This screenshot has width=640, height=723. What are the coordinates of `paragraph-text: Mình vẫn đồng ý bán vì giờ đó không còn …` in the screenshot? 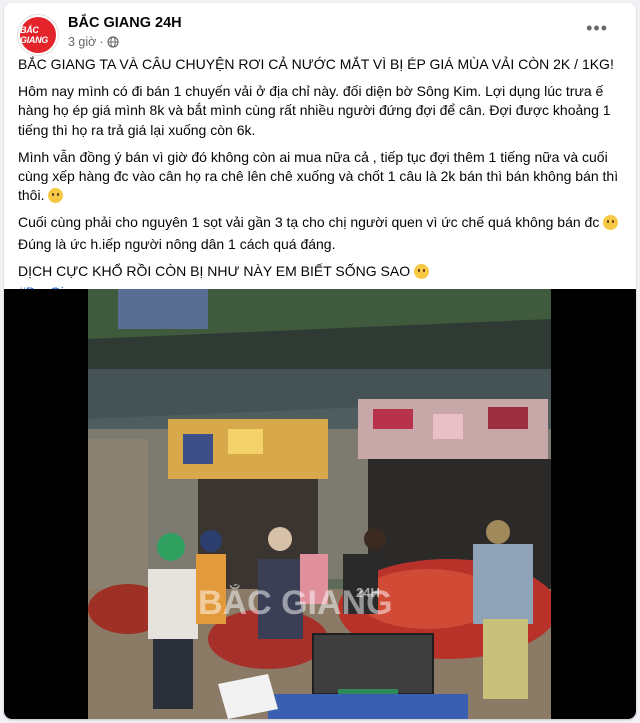 It's located at (318, 176).